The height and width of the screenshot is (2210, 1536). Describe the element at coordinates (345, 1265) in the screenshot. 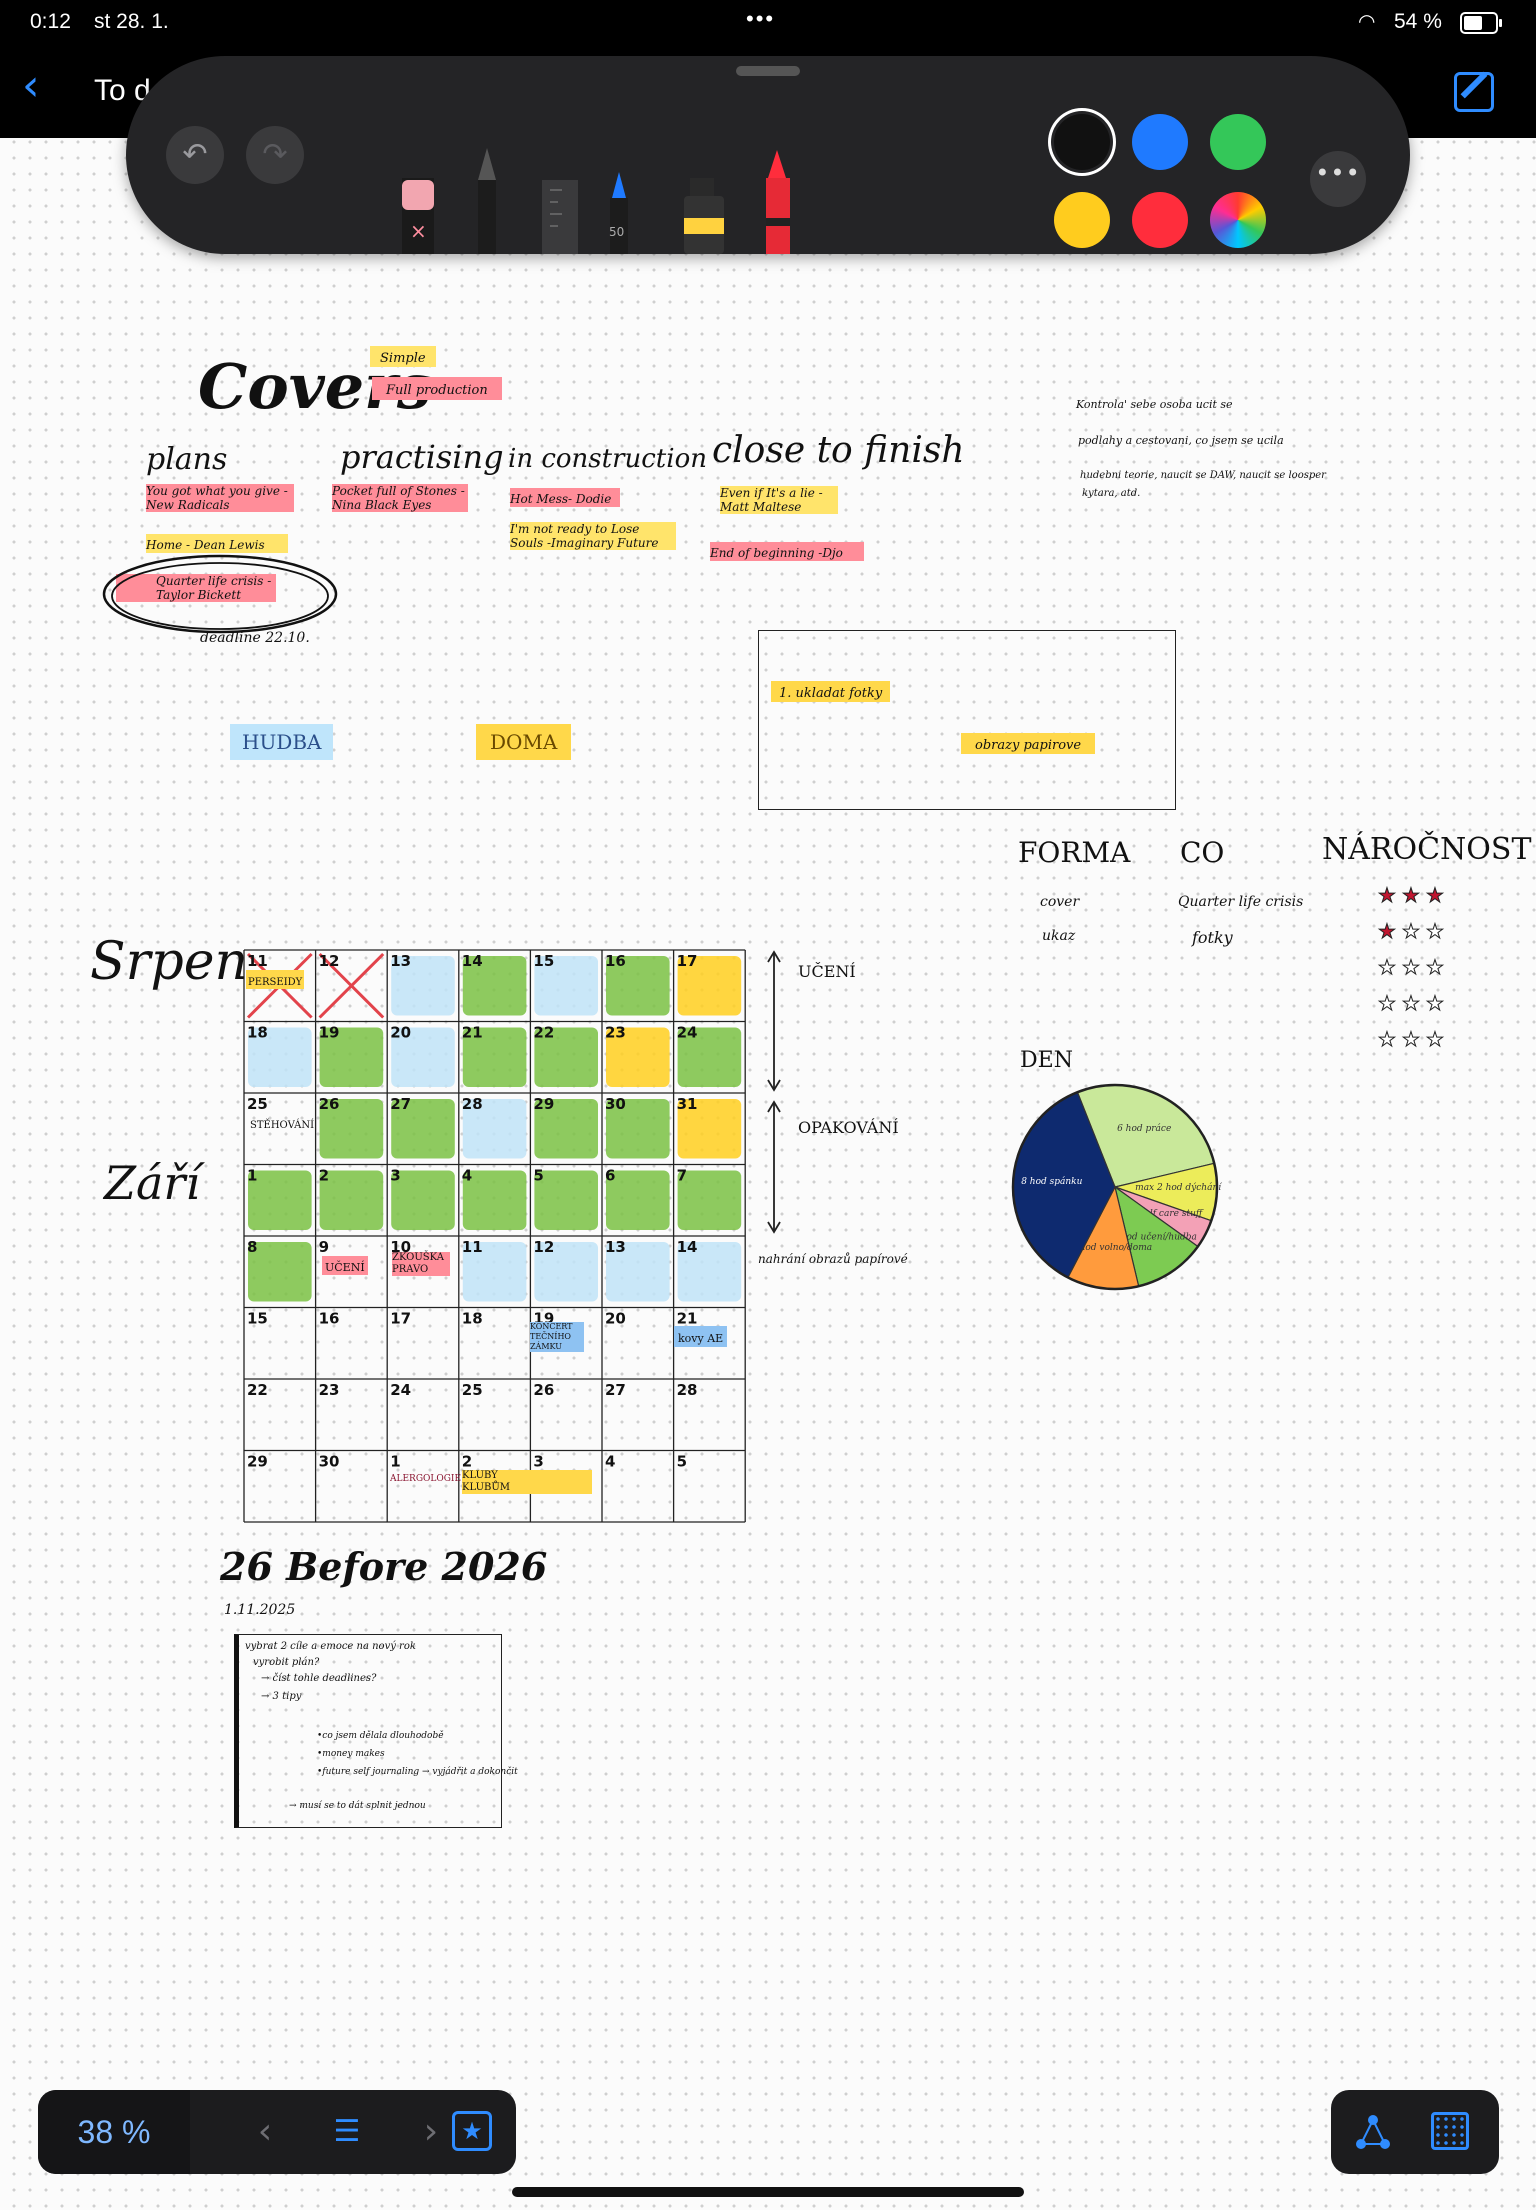

I see `day-note: UČENÍ` at that location.